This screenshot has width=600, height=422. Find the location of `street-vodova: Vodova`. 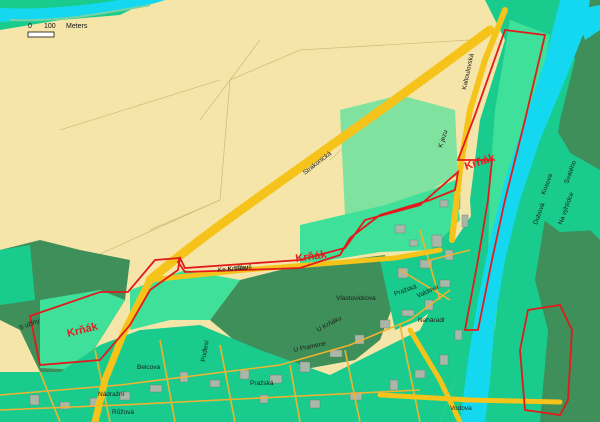

street-vodova: Vodova is located at coordinates (461, 408).